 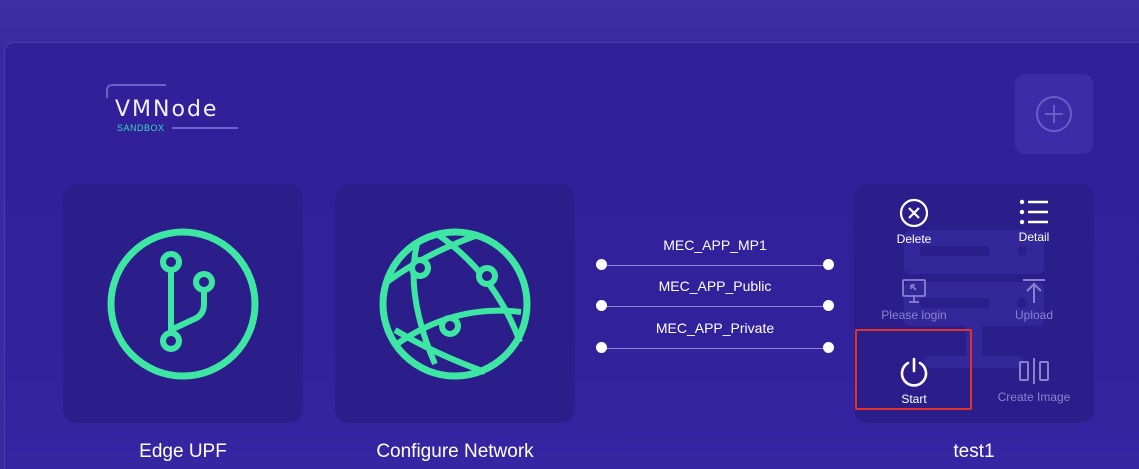 I want to click on detail-action: Detail, so click(x=1034, y=221).